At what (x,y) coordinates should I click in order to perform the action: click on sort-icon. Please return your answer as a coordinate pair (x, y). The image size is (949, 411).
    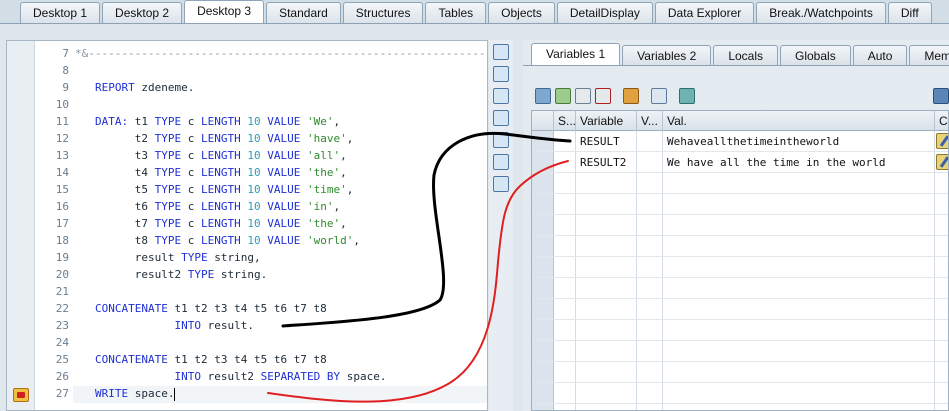
    Looking at the image, I should click on (631, 96).